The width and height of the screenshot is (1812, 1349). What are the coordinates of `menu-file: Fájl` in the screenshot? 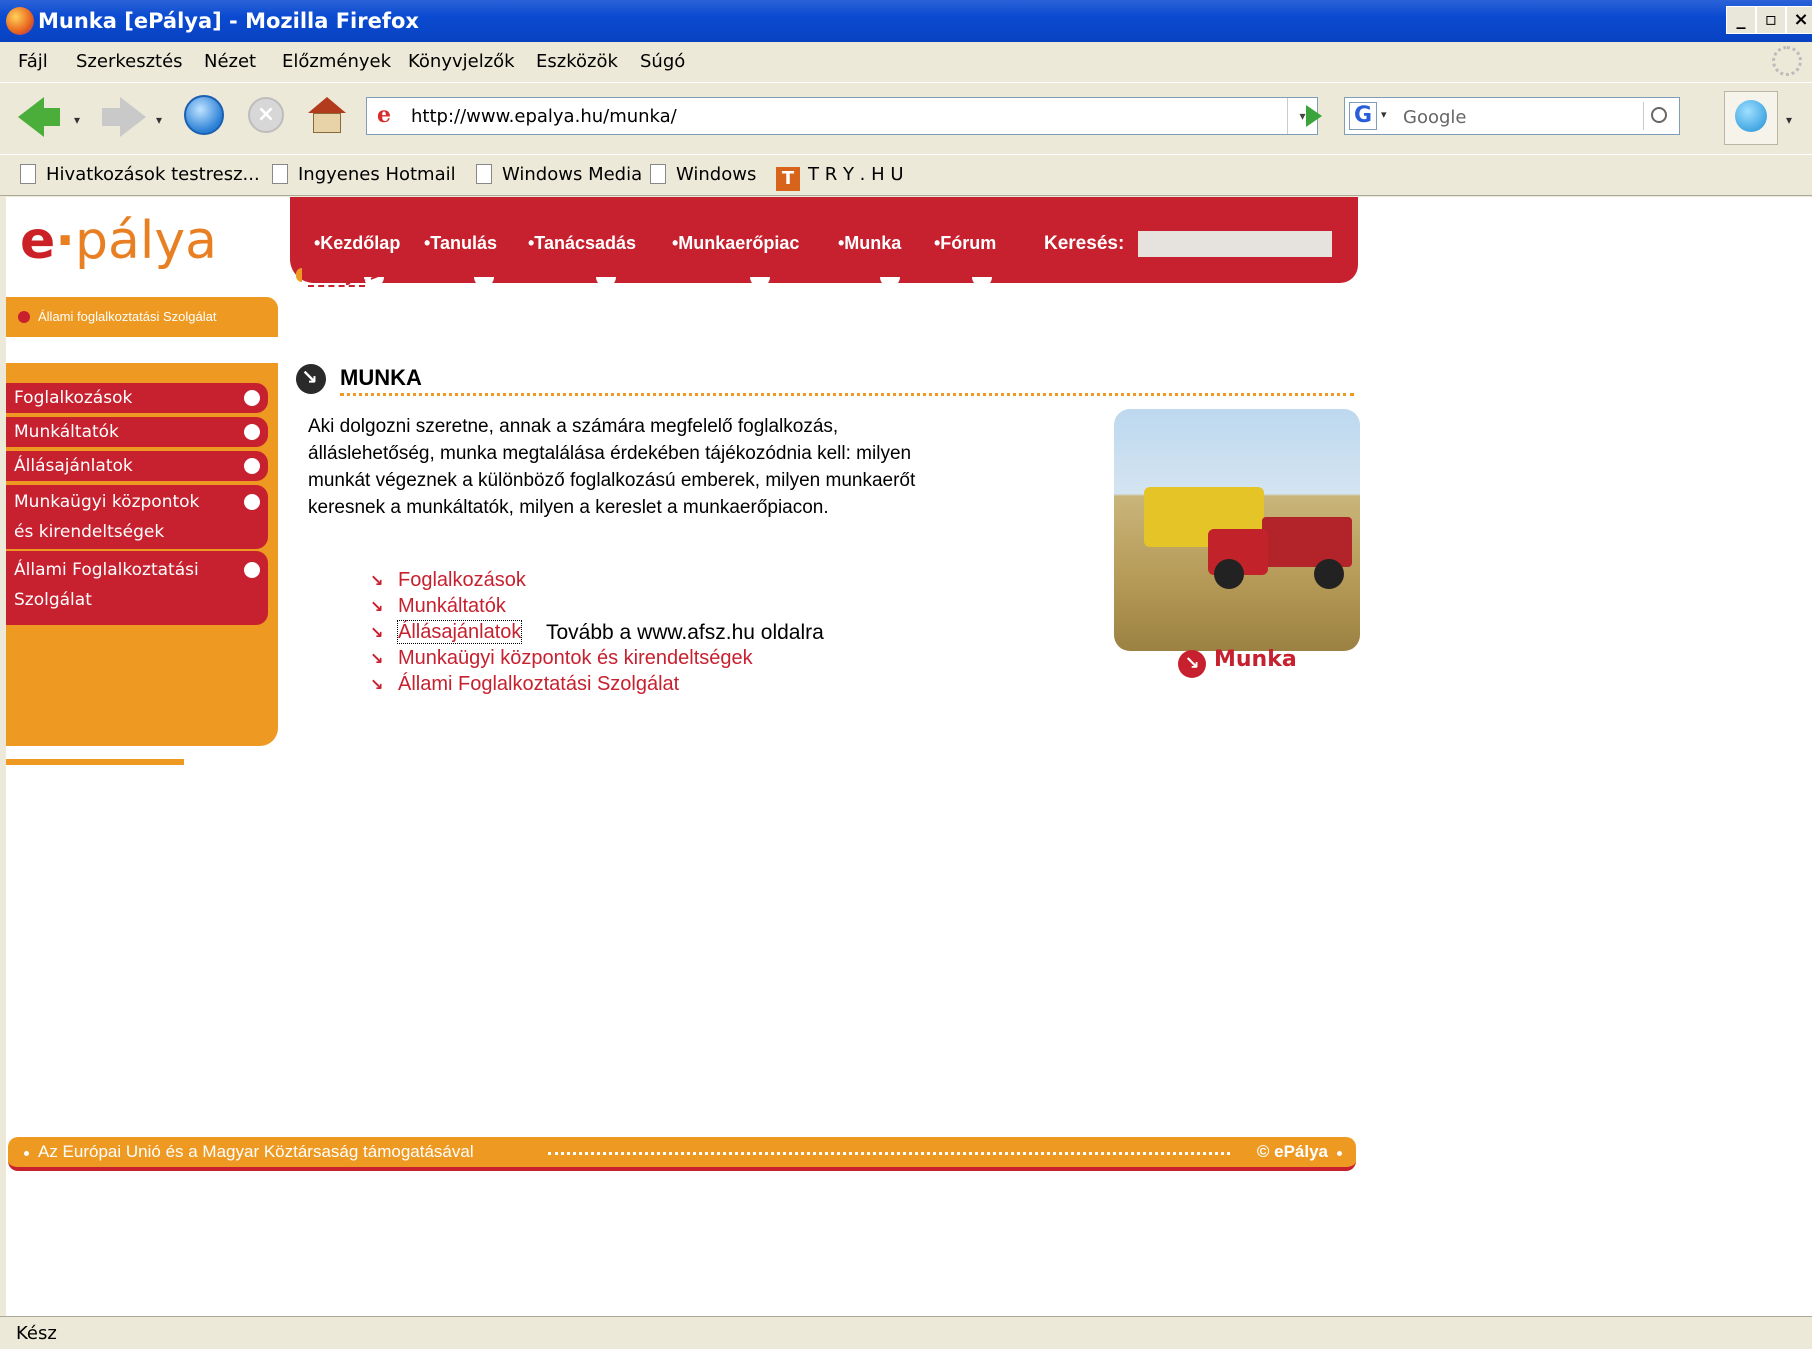 It's located at (33, 61).